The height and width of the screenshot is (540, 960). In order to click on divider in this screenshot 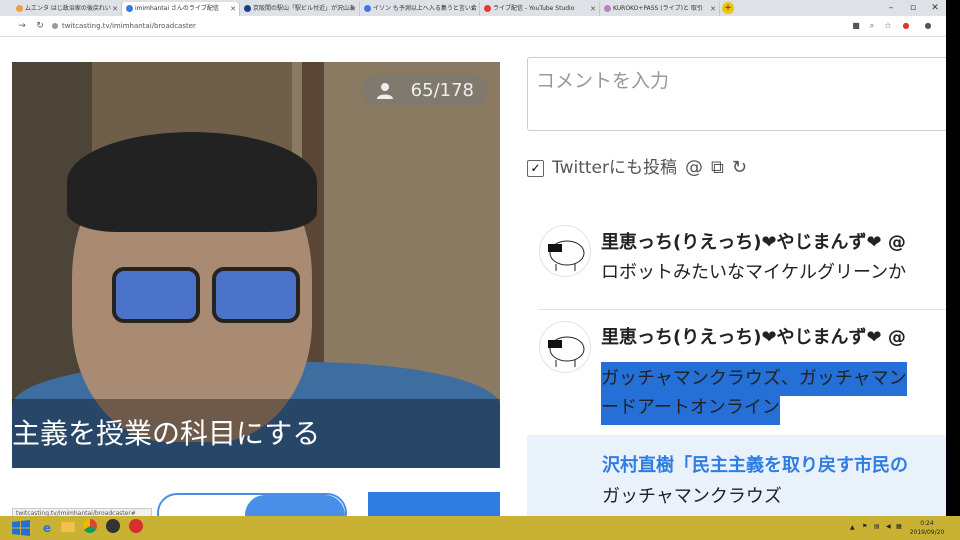, I will do `click(742, 309)`.